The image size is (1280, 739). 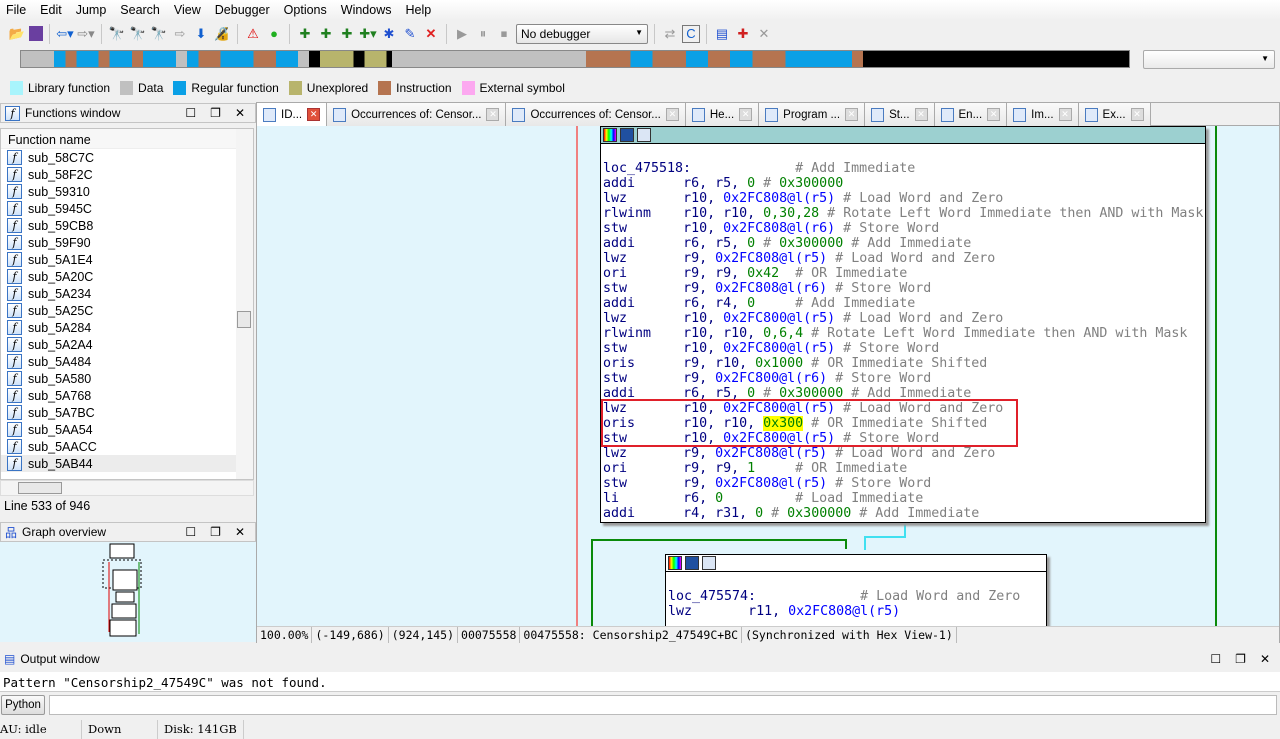 I want to click on tab-3: He... ✕, so click(x=722, y=114).